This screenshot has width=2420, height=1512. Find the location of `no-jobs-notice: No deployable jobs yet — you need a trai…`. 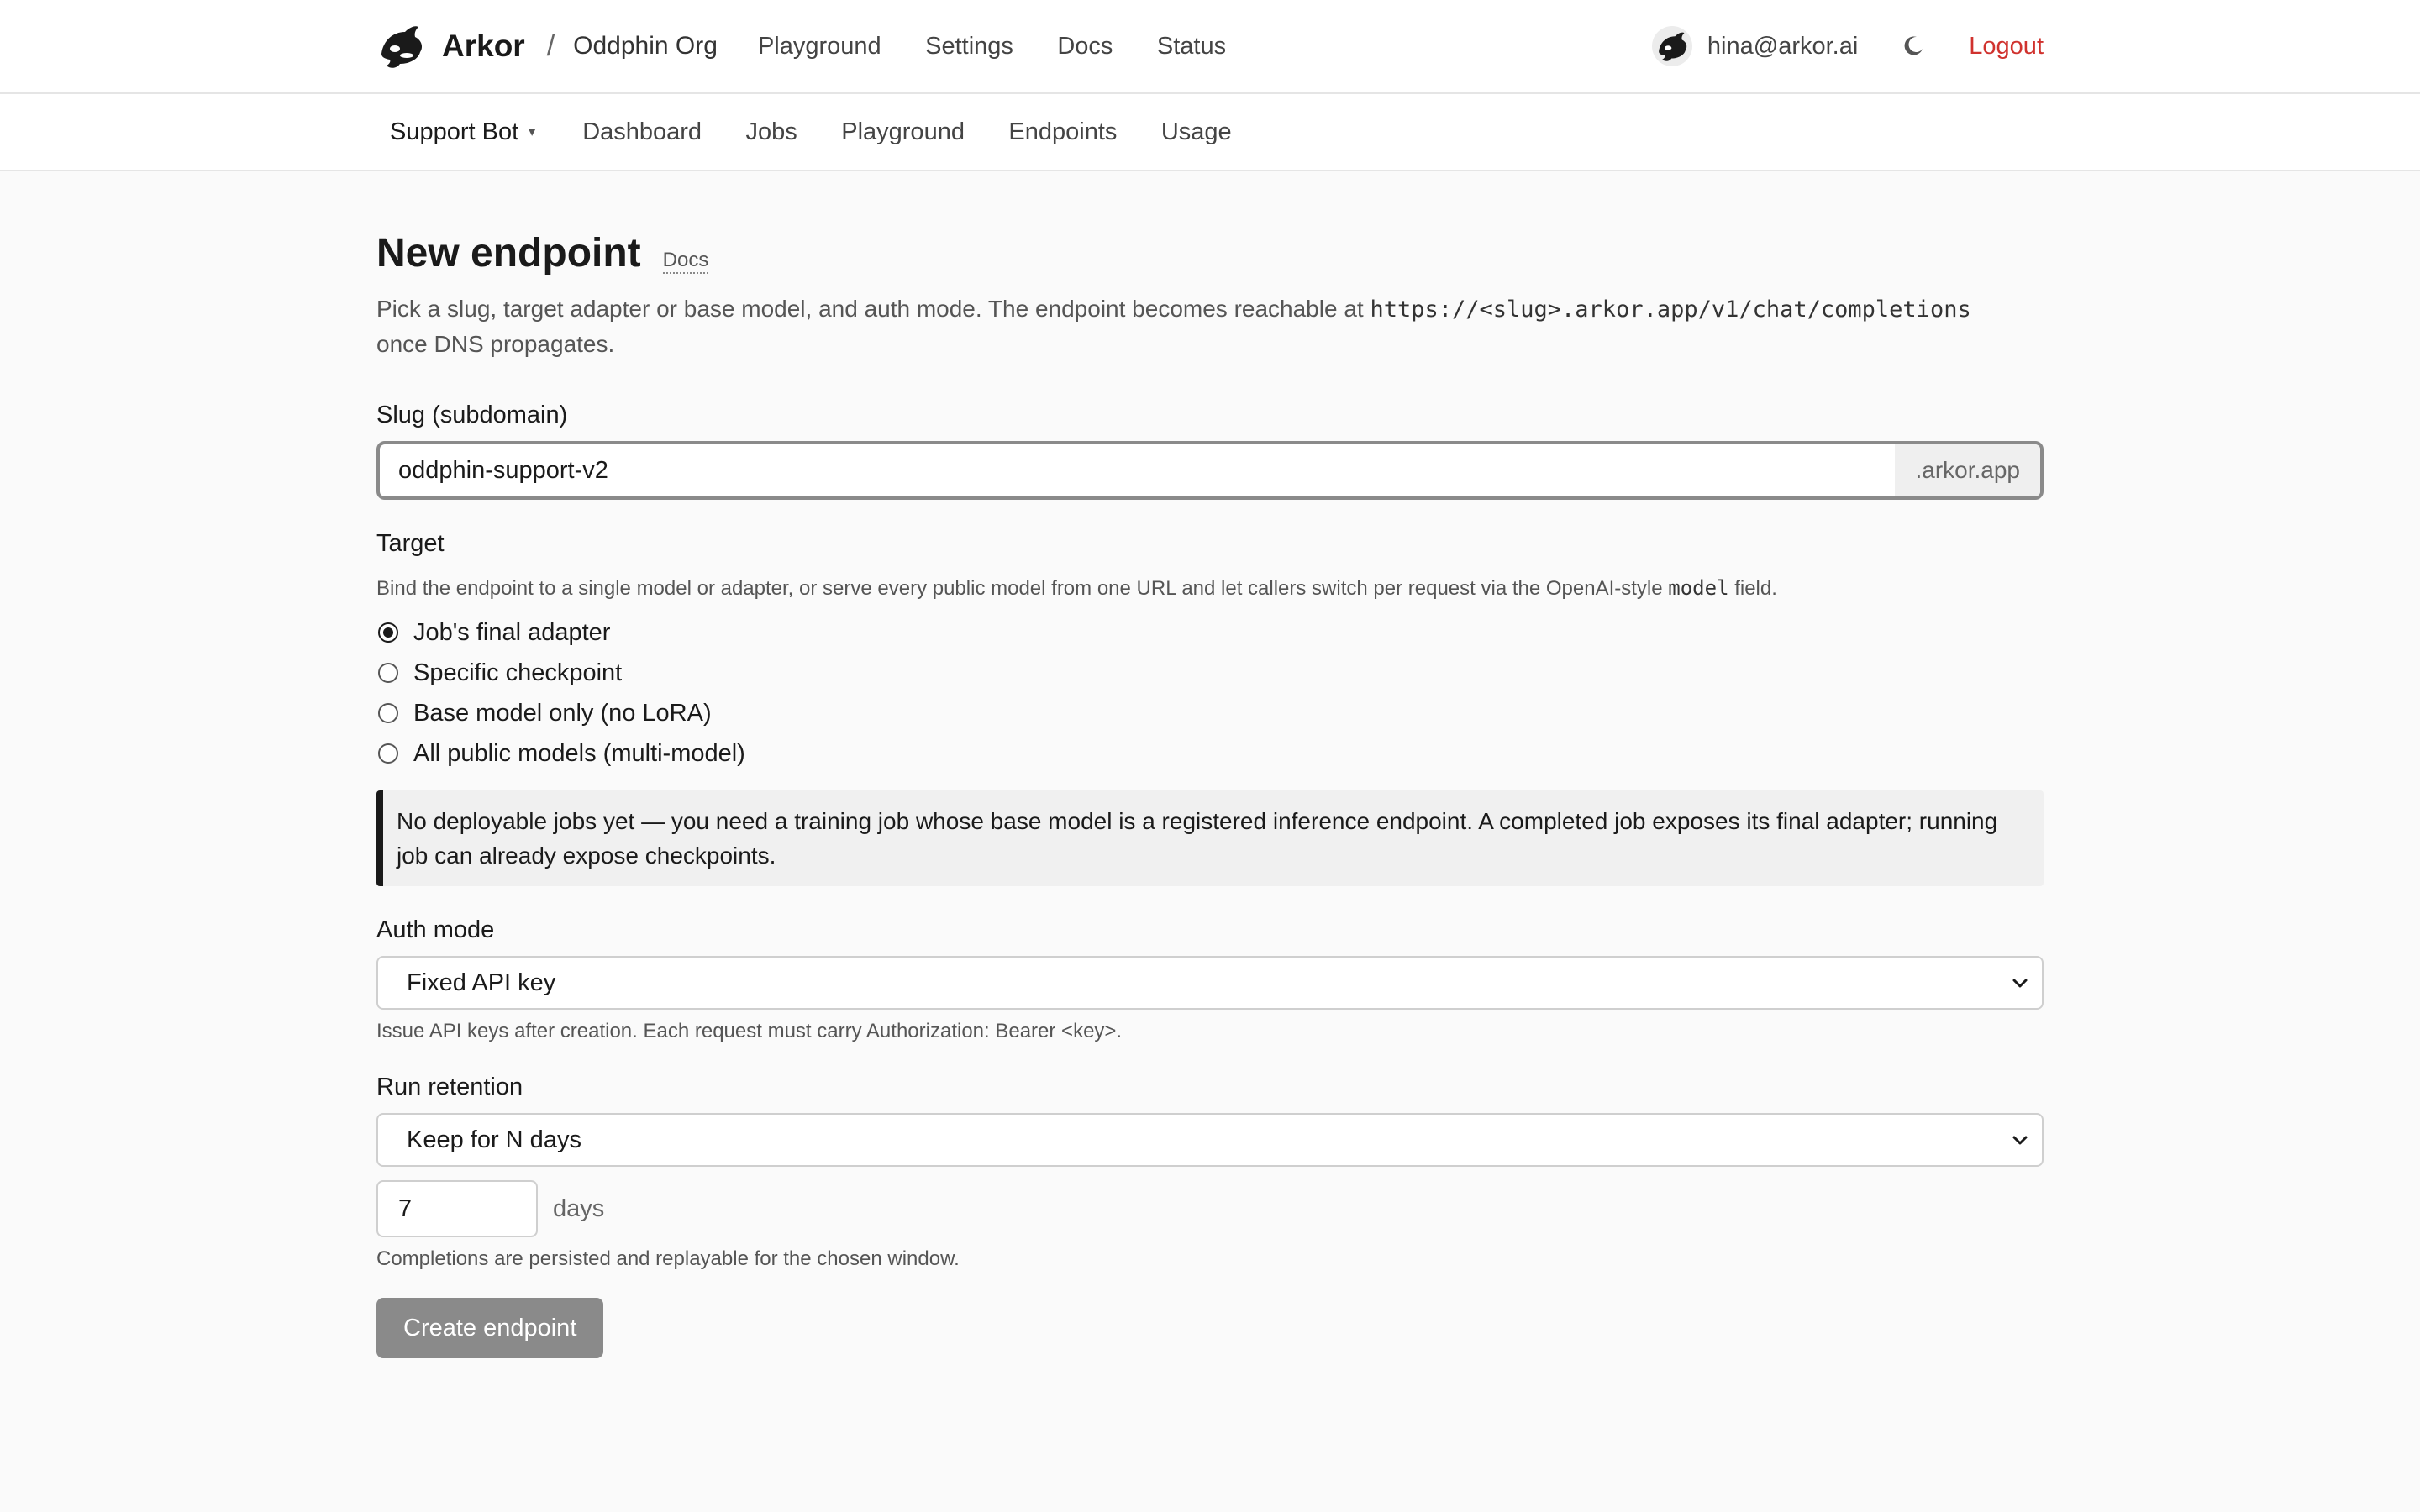

no-jobs-notice: No deployable jobs yet — you need a trai… is located at coordinates (1210, 838).